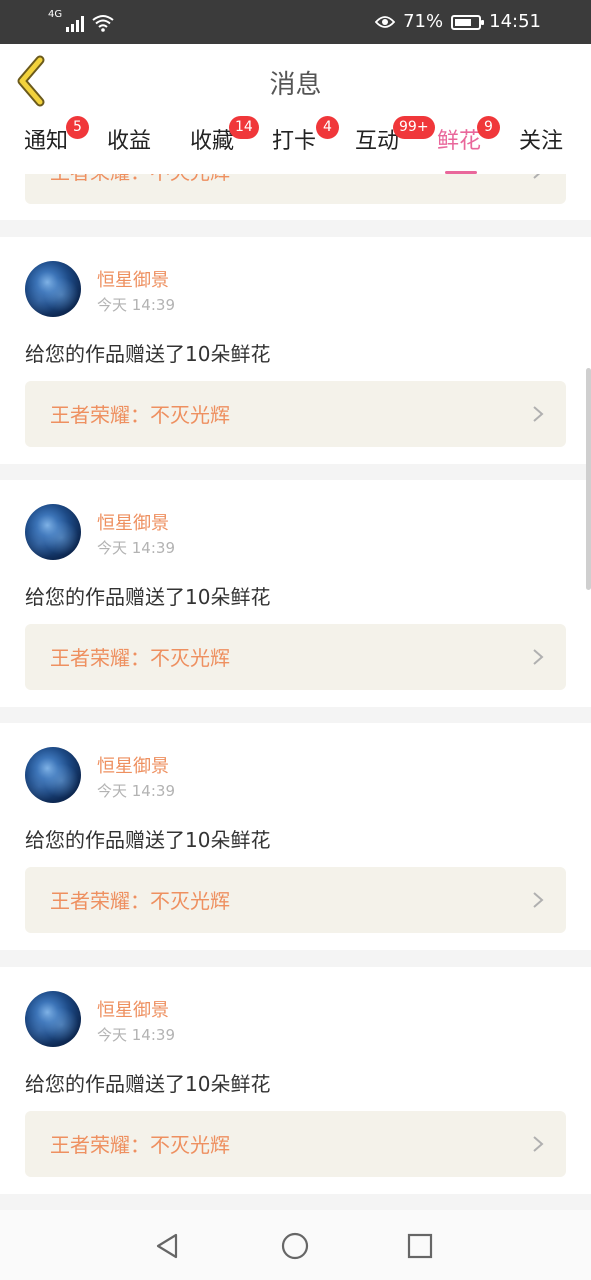 The height and width of the screenshot is (1280, 591). What do you see at coordinates (414, 127) in the screenshot?
I see `tab-badge: 99+` at bounding box center [414, 127].